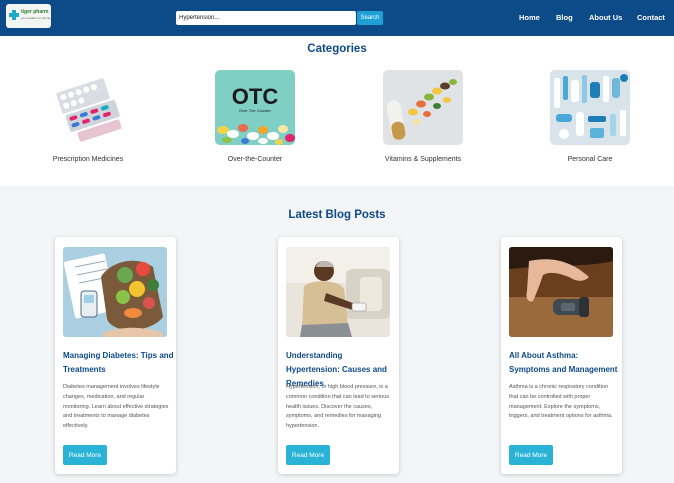 This screenshot has width=674, height=483. I want to click on personal-care-icon, so click(590, 107).